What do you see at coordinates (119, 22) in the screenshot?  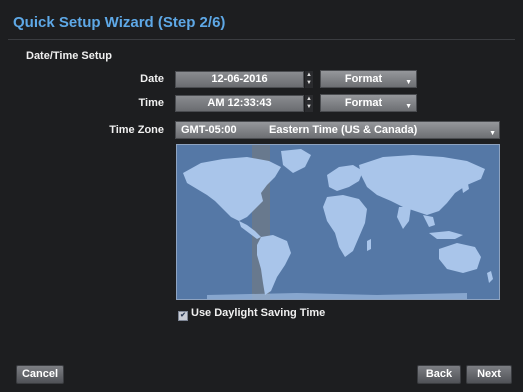 I see `wizard-title: Quick Setup Wizard (Step 2/6)` at bounding box center [119, 22].